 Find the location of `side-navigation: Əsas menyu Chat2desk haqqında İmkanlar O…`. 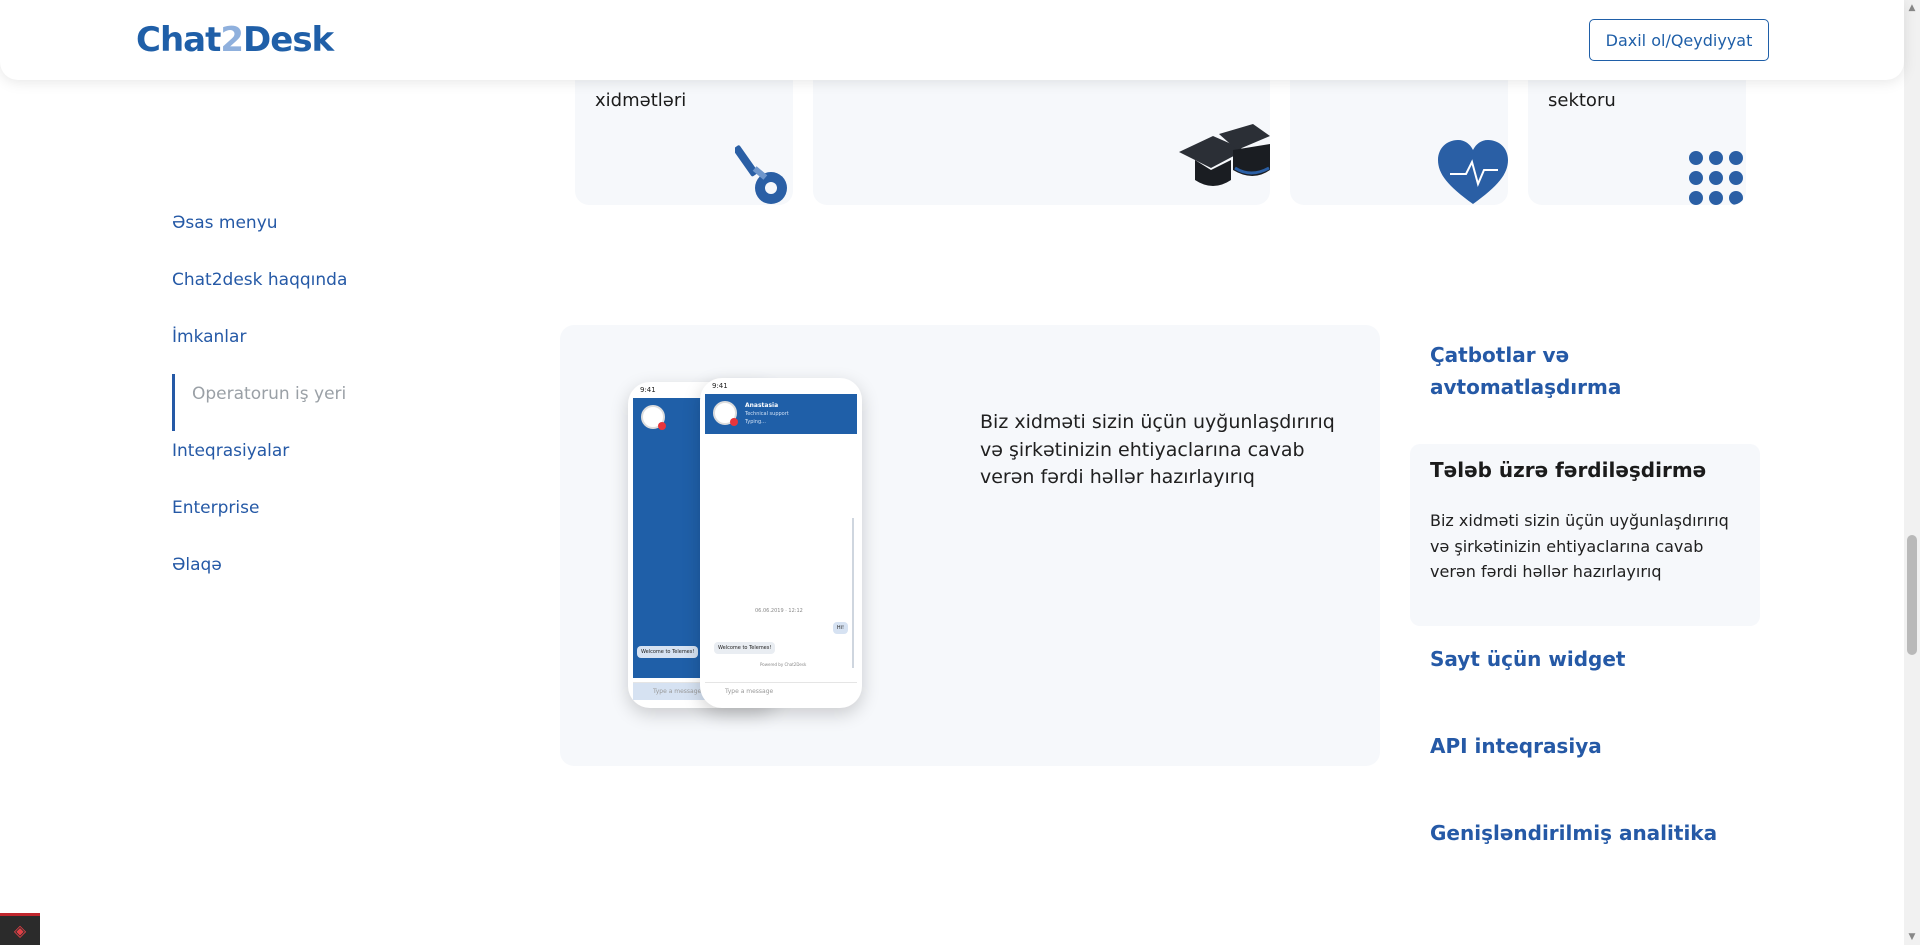

side-navigation: Əsas menyu Chat2desk haqqında İmkanlar O… is located at coordinates (259, 402).